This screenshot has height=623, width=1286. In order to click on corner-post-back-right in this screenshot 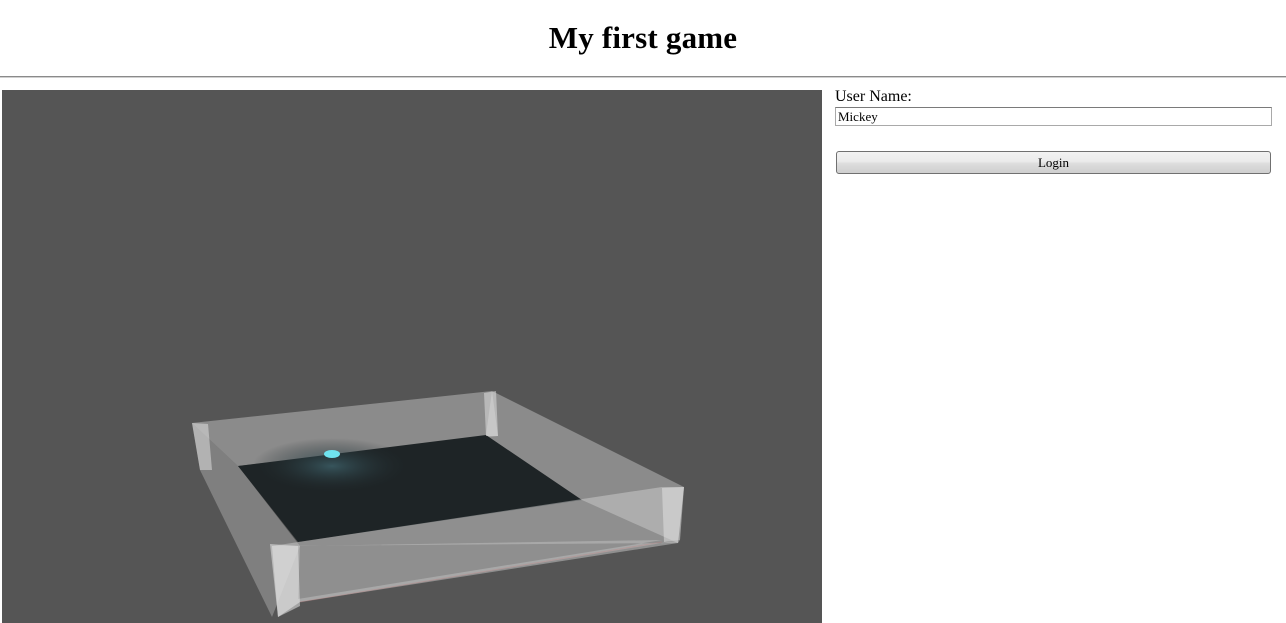, I will do `click(491, 413)`.